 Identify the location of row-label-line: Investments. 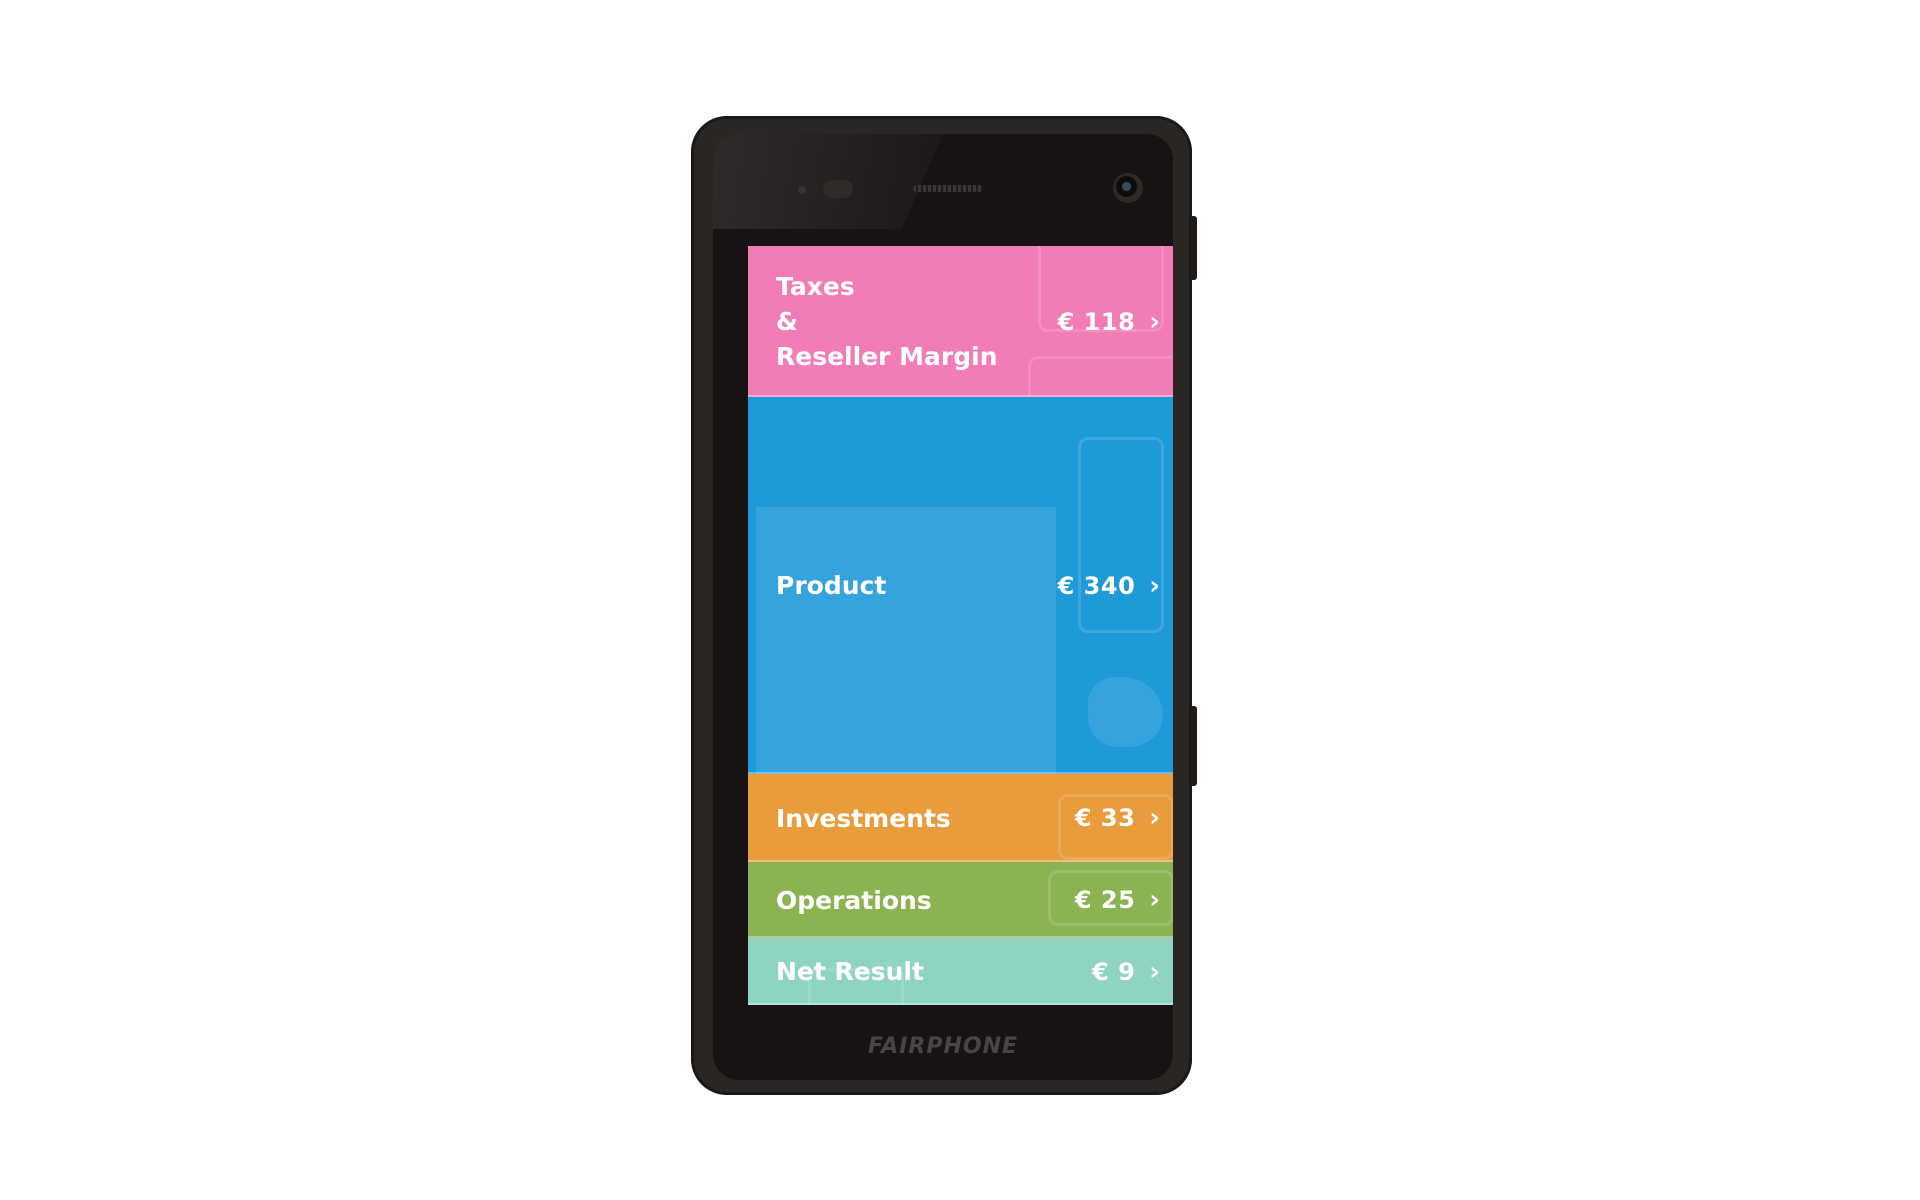
(863, 818).